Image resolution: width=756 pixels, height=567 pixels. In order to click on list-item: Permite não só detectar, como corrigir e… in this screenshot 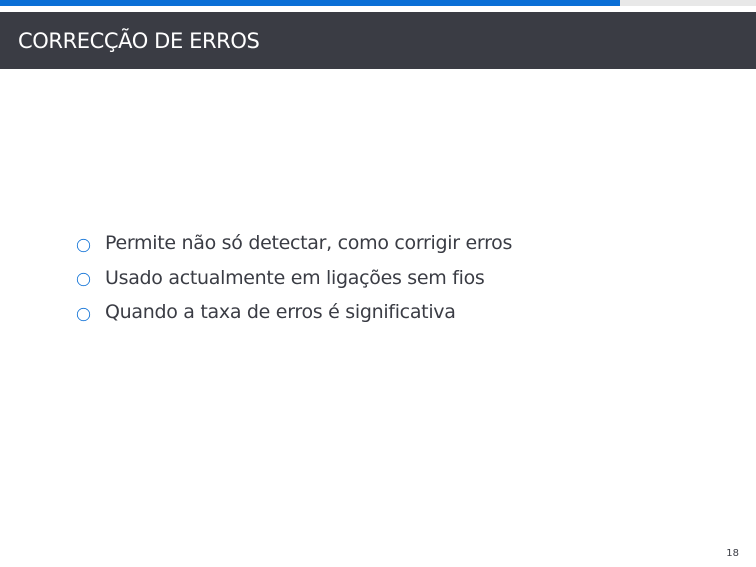, I will do `click(294, 243)`.